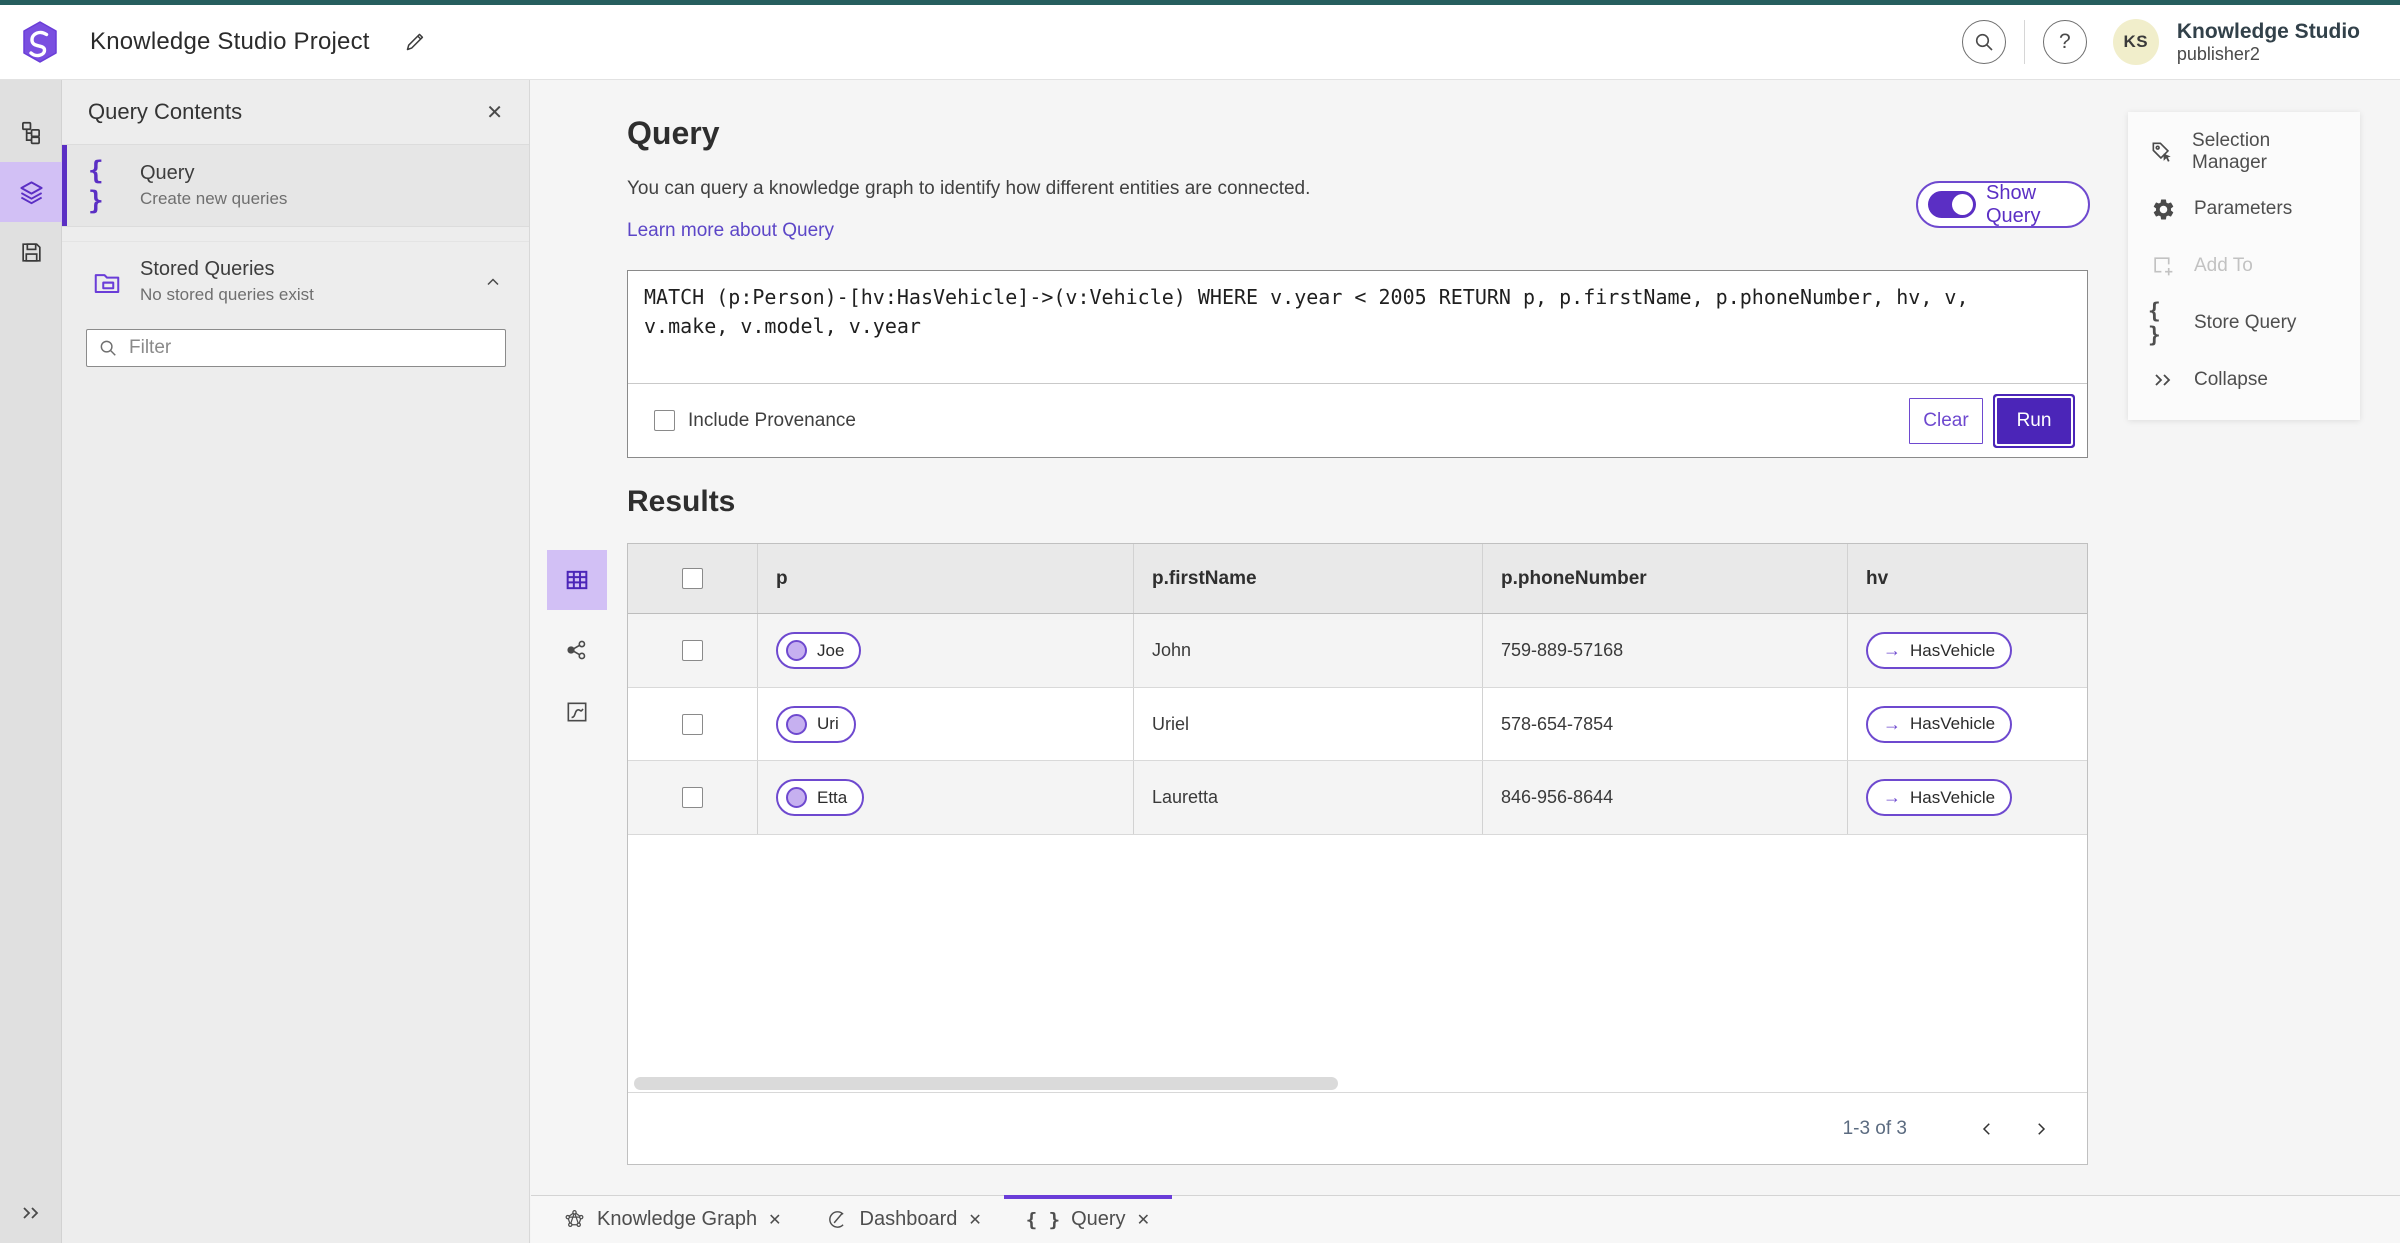  What do you see at coordinates (2268, 31) in the screenshot?
I see `product-name: Knowledge Studio` at bounding box center [2268, 31].